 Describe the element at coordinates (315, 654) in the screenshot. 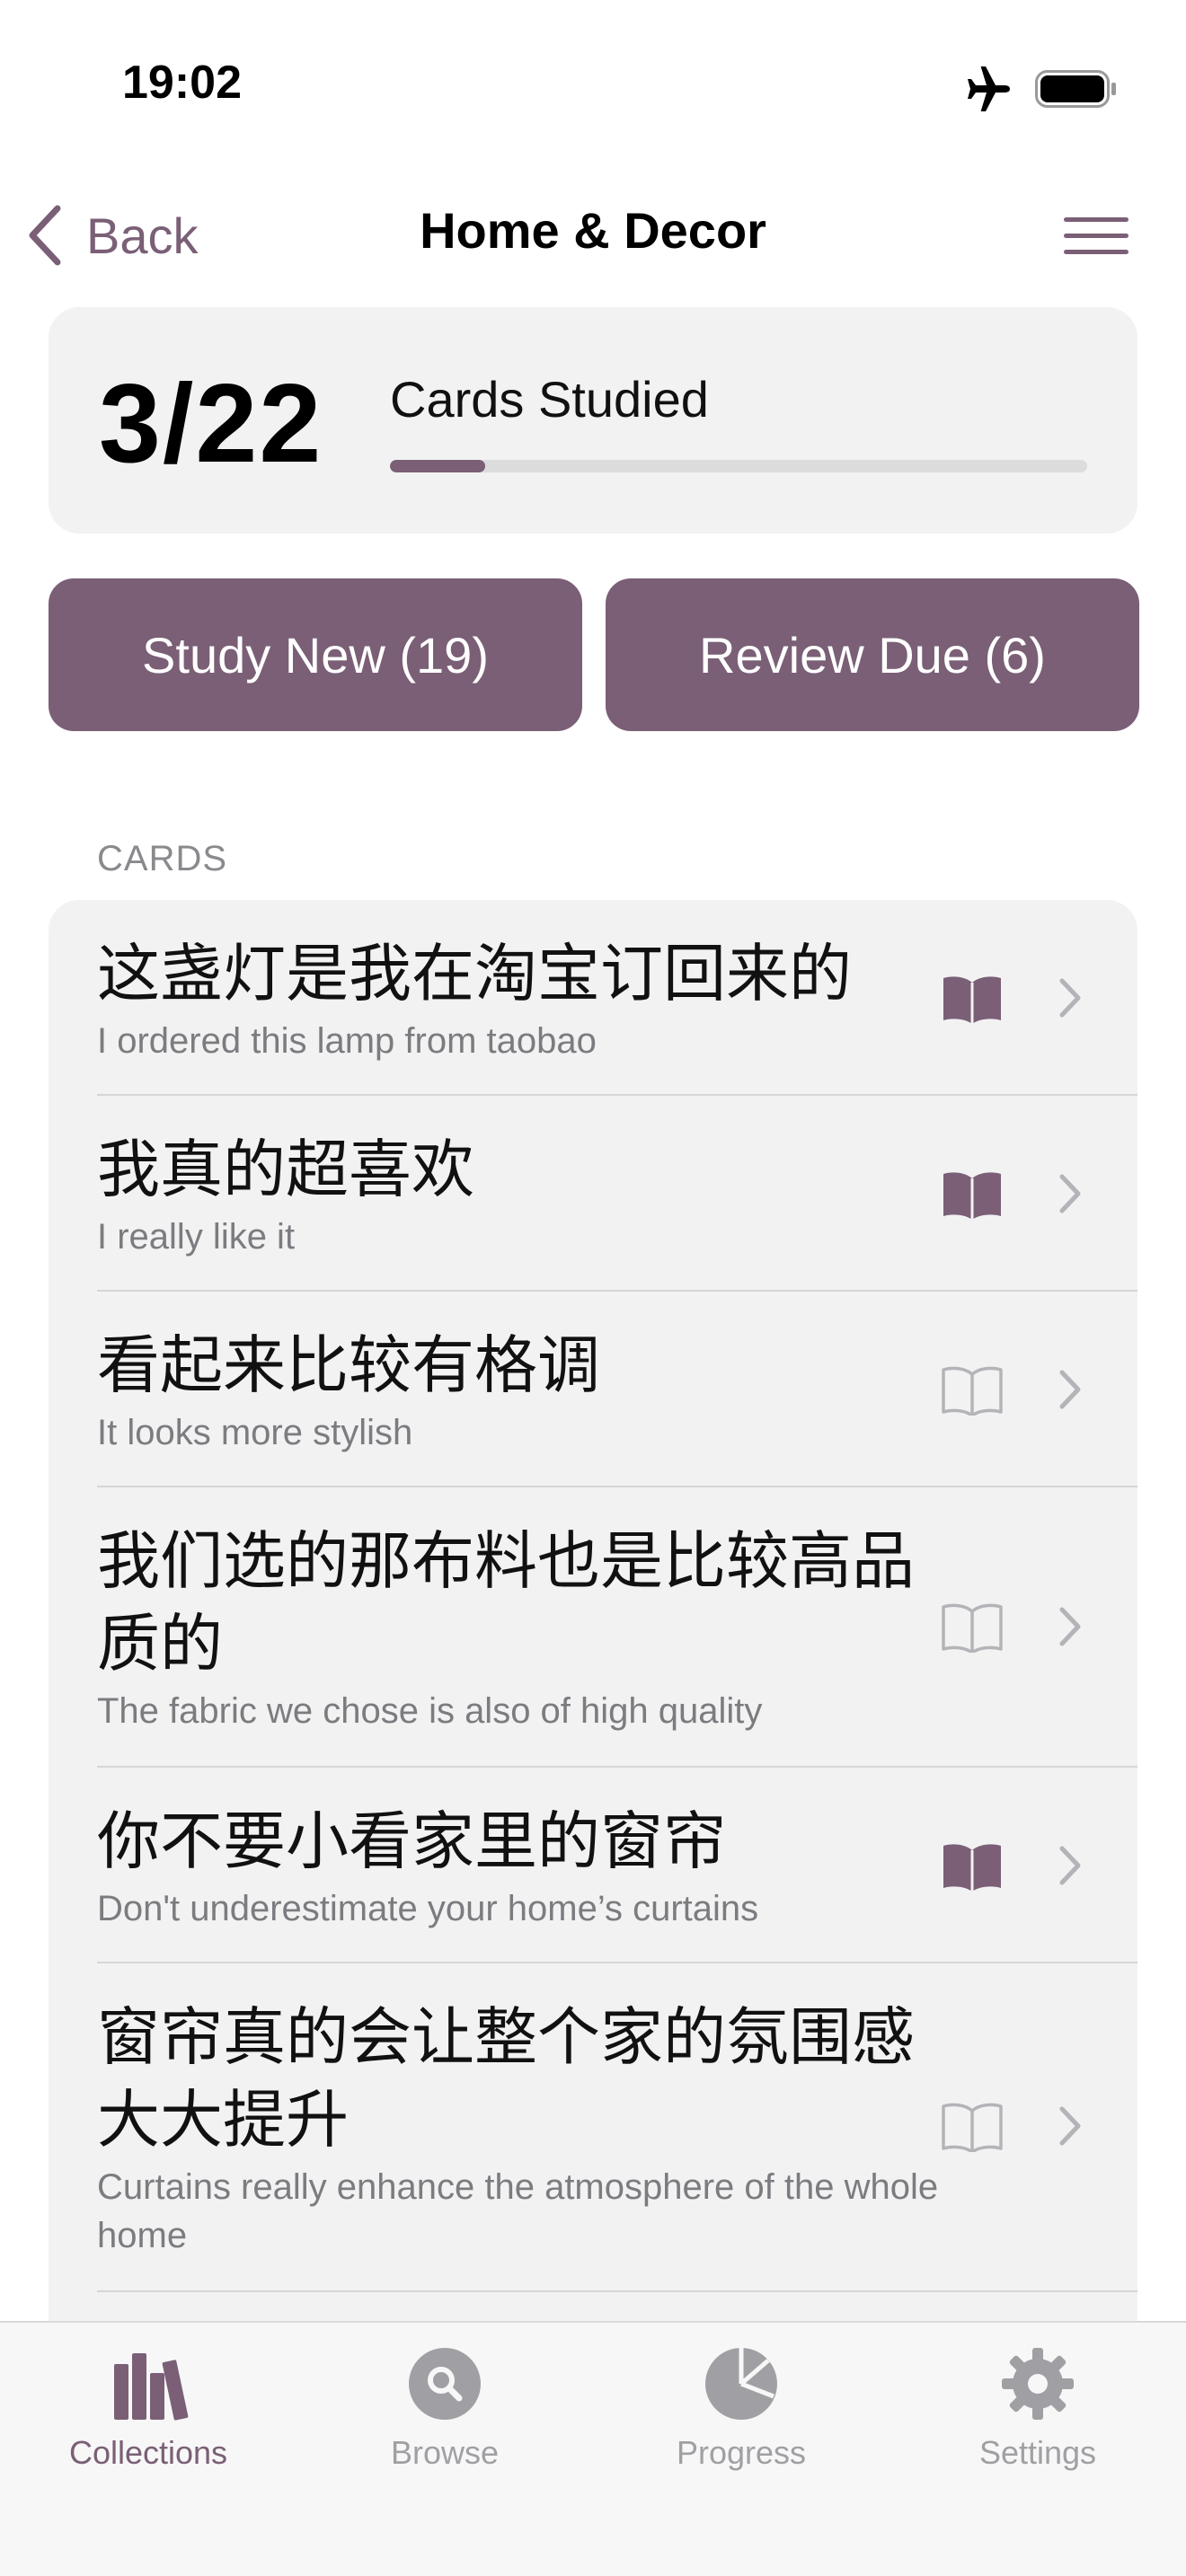

I see `study-new-button: Study New (19)` at that location.